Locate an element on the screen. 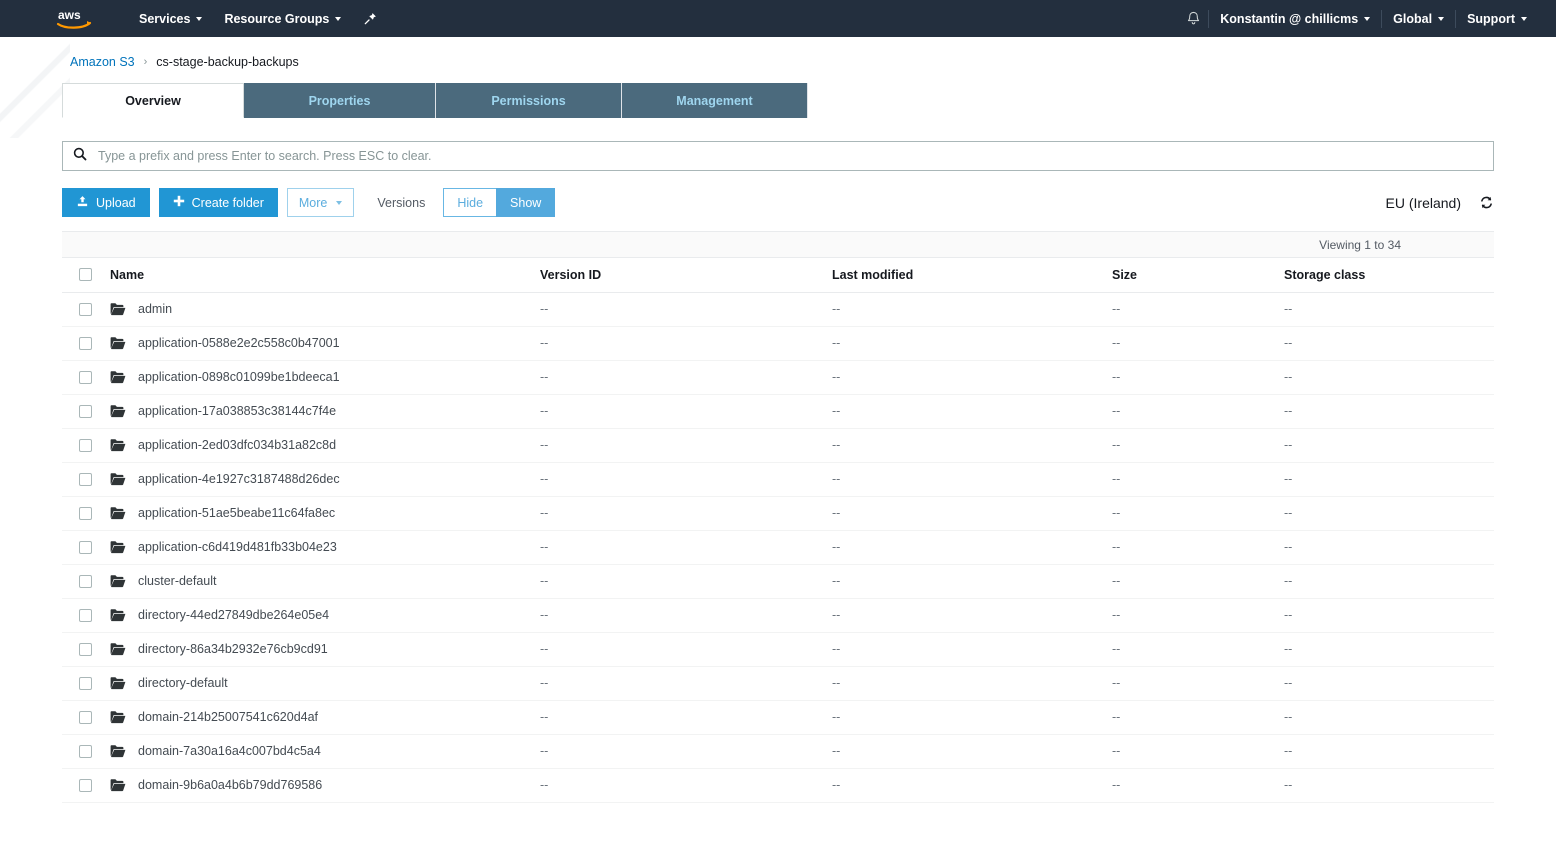 The height and width of the screenshot is (850, 1556). versions-hide-button: Hide is located at coordinates (470, 202).